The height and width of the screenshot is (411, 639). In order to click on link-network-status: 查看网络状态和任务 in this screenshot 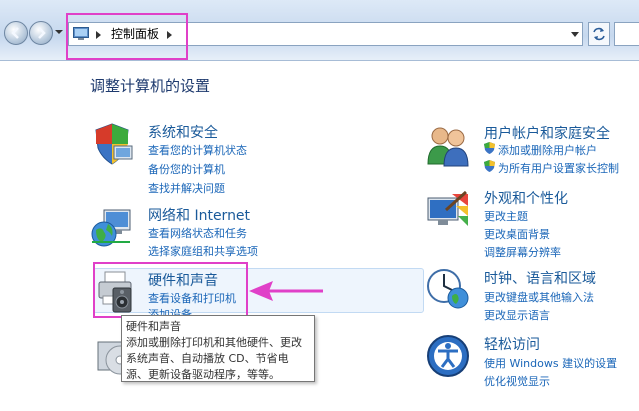, I will do `click(197, 233)`.